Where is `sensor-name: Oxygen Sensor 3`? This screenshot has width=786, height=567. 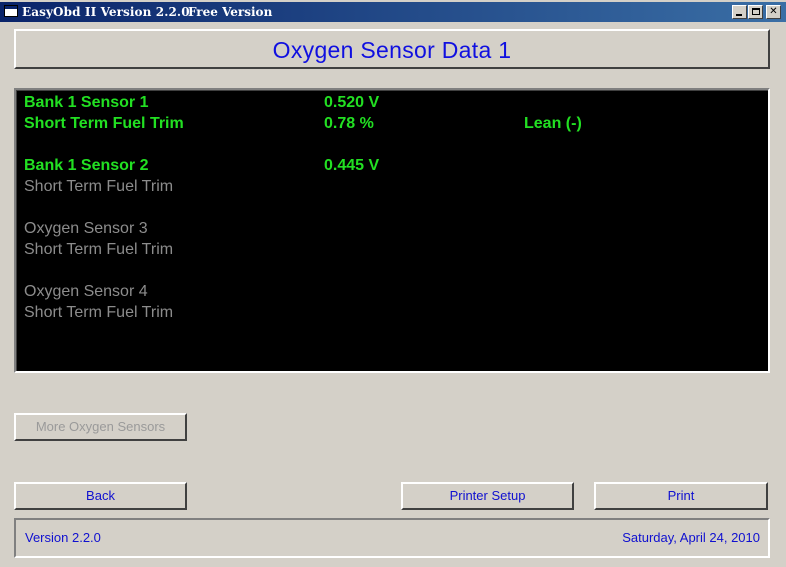
sensor-name: Oxygen Sensor 3 is located at coordinates (86, 228).